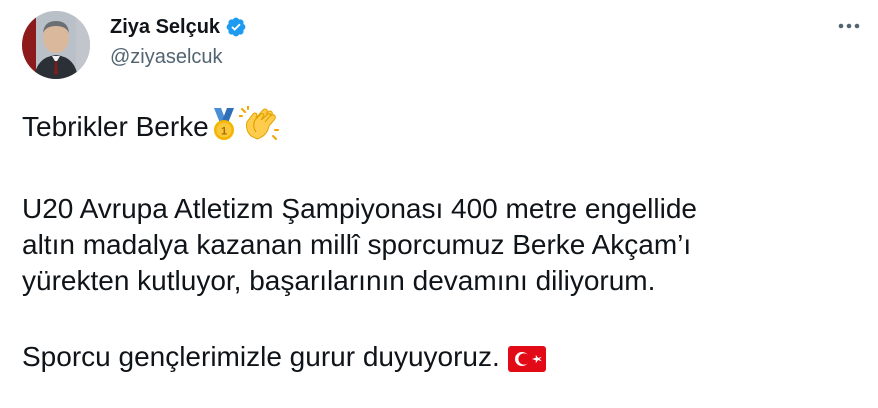 Image resolution: width=878 pixels, height=408 pixels. Describe the element at coordinates (178, 57) in the screenshot. I see `author-handle: @ziyaselcuk` at that location.